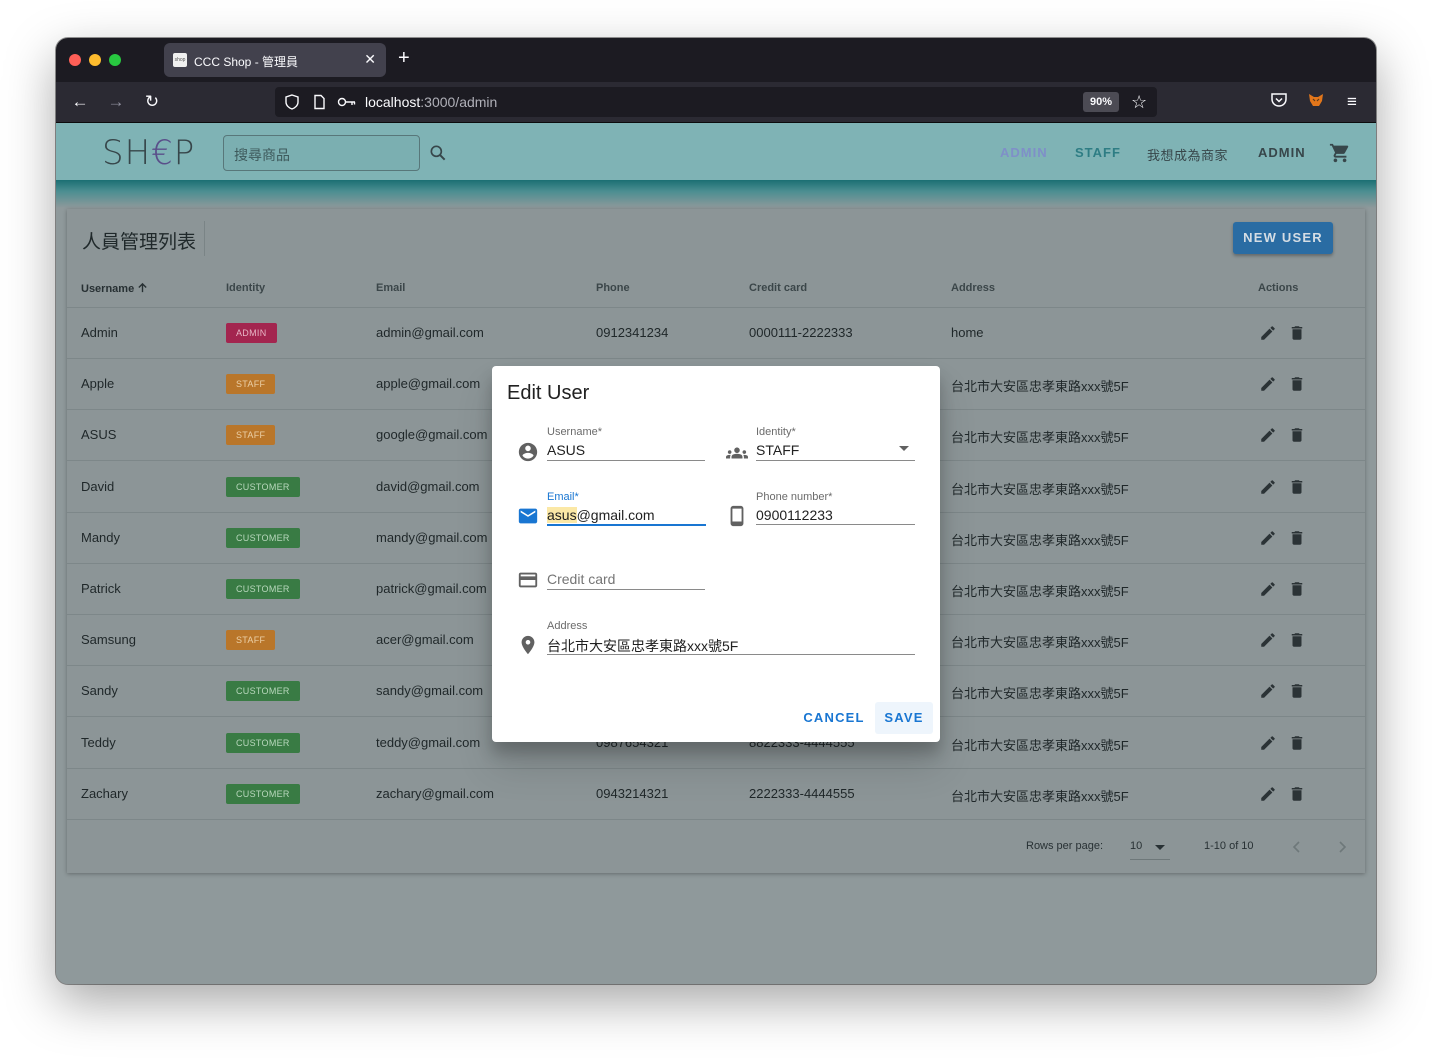  What do you see at coordinates (967, 332) in the screenshot?
I see `address-cell: home` at bounding box center [967, 332].